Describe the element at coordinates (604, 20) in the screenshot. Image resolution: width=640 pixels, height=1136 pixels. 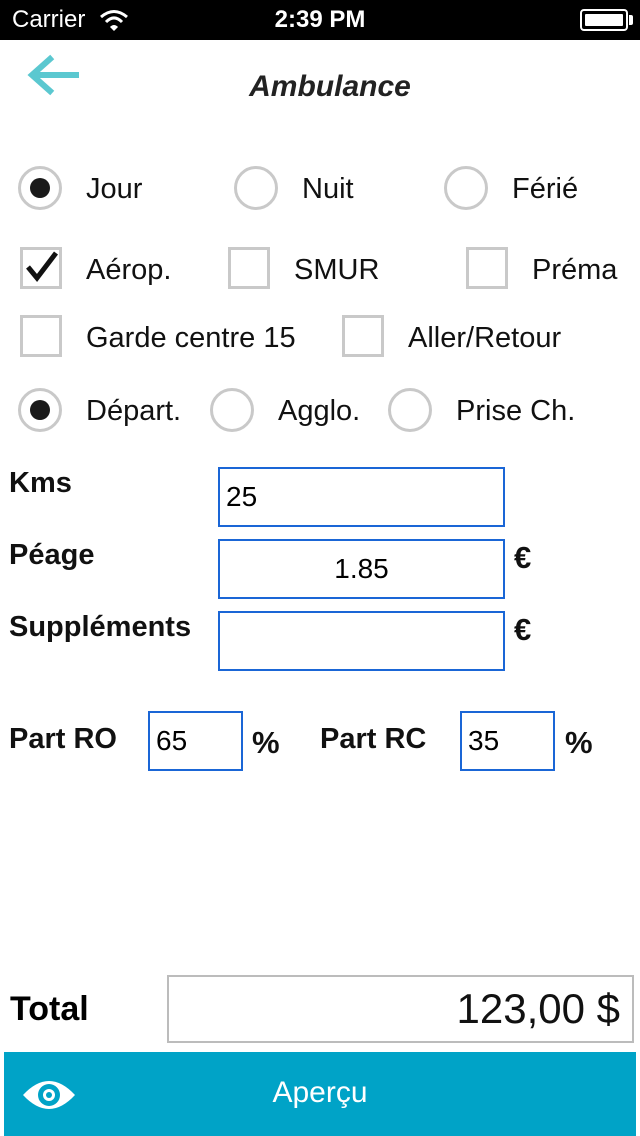
I see `battery-icon` at that location.